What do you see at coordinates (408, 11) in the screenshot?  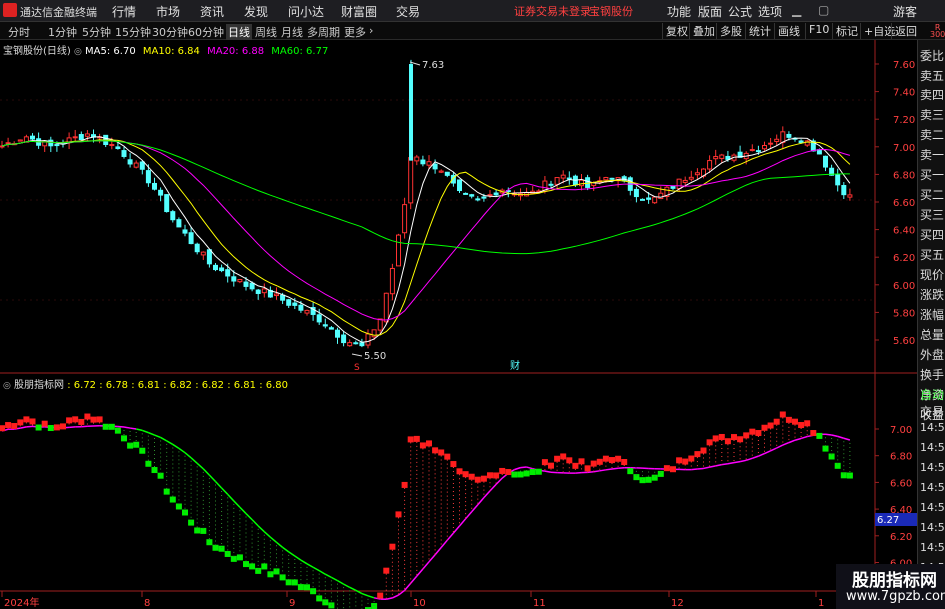 I see `menu-trade: 交易` at bounding box center [408, 11].